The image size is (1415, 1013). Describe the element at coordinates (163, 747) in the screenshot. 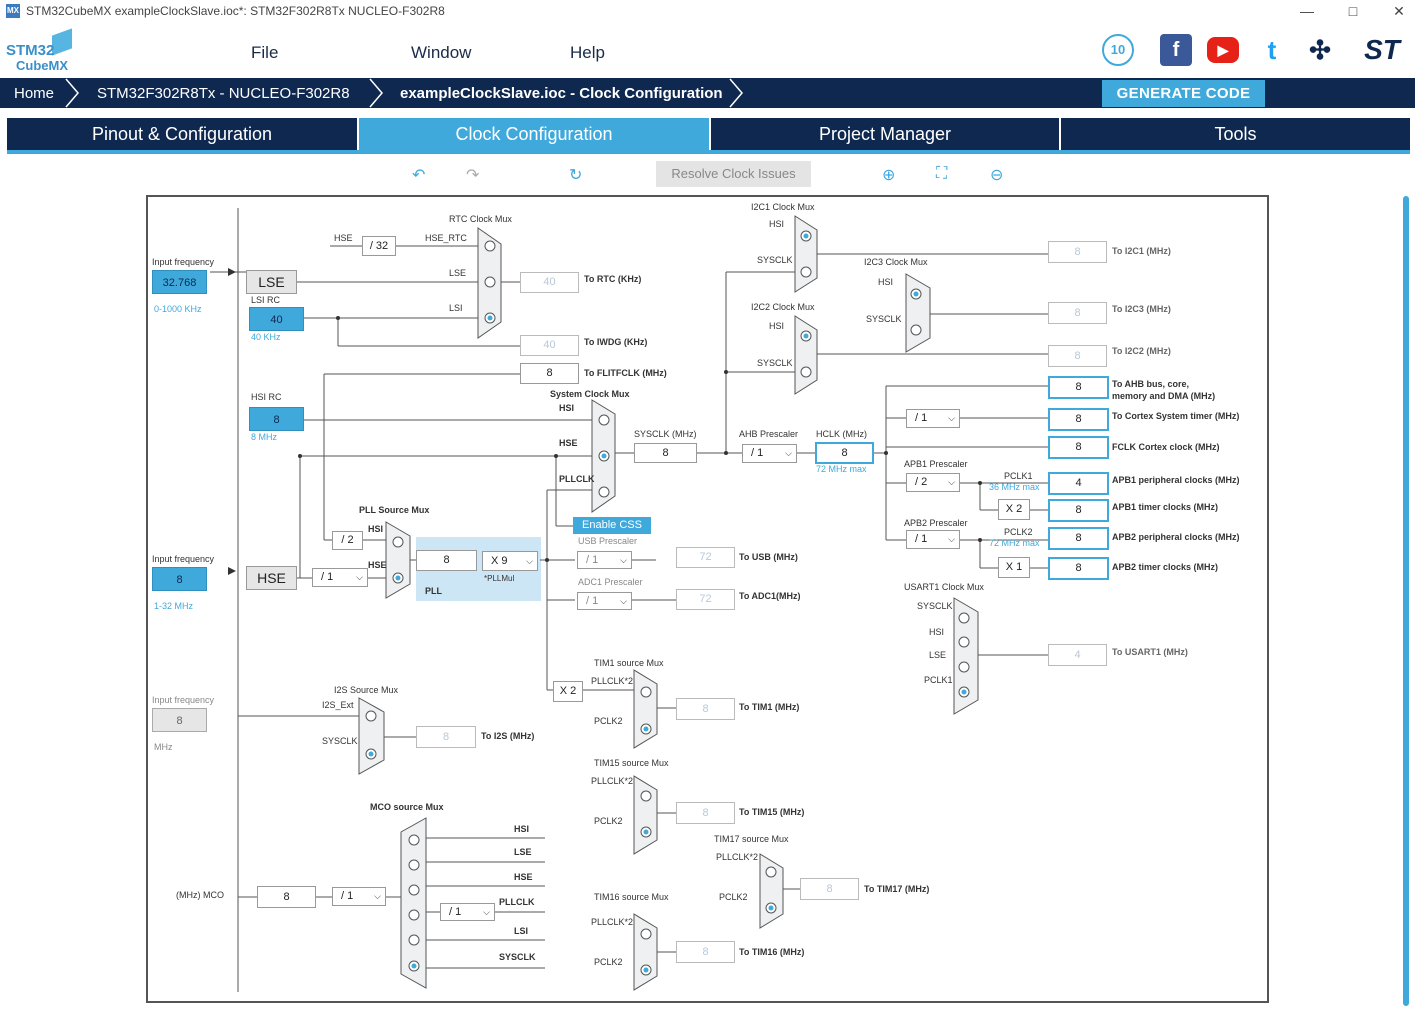

I see `i2s-unit: MHz` at that location.